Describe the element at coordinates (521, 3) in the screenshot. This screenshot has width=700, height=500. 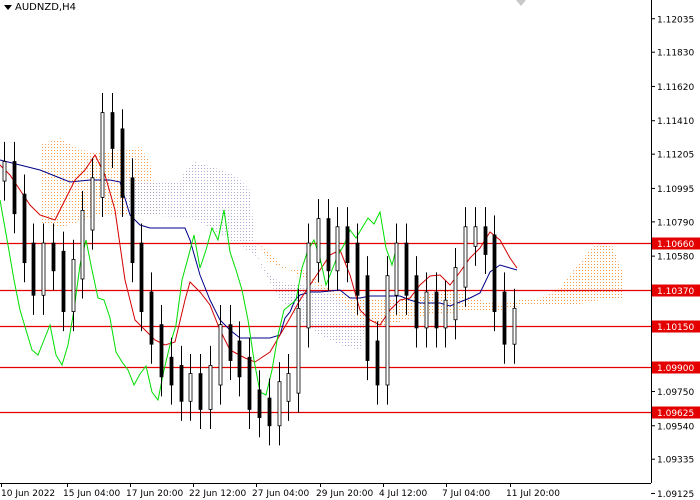
I see `chart-shift-marker-icon` at that location.